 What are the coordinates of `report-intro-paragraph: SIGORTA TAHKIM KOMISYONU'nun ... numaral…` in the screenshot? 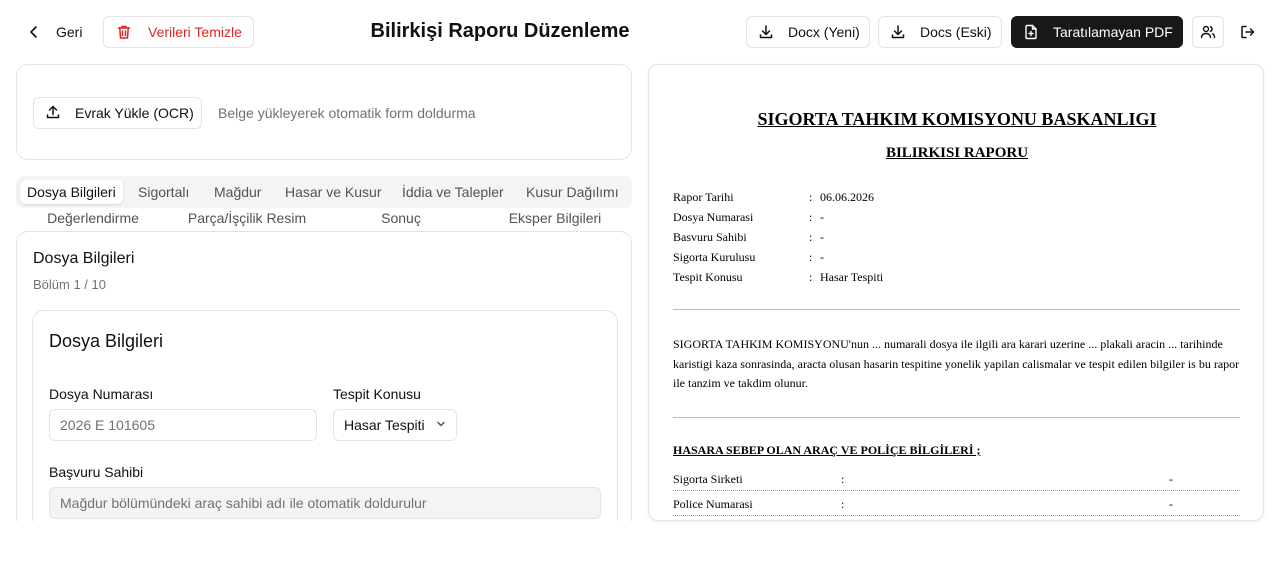 It's located at (956, 363).